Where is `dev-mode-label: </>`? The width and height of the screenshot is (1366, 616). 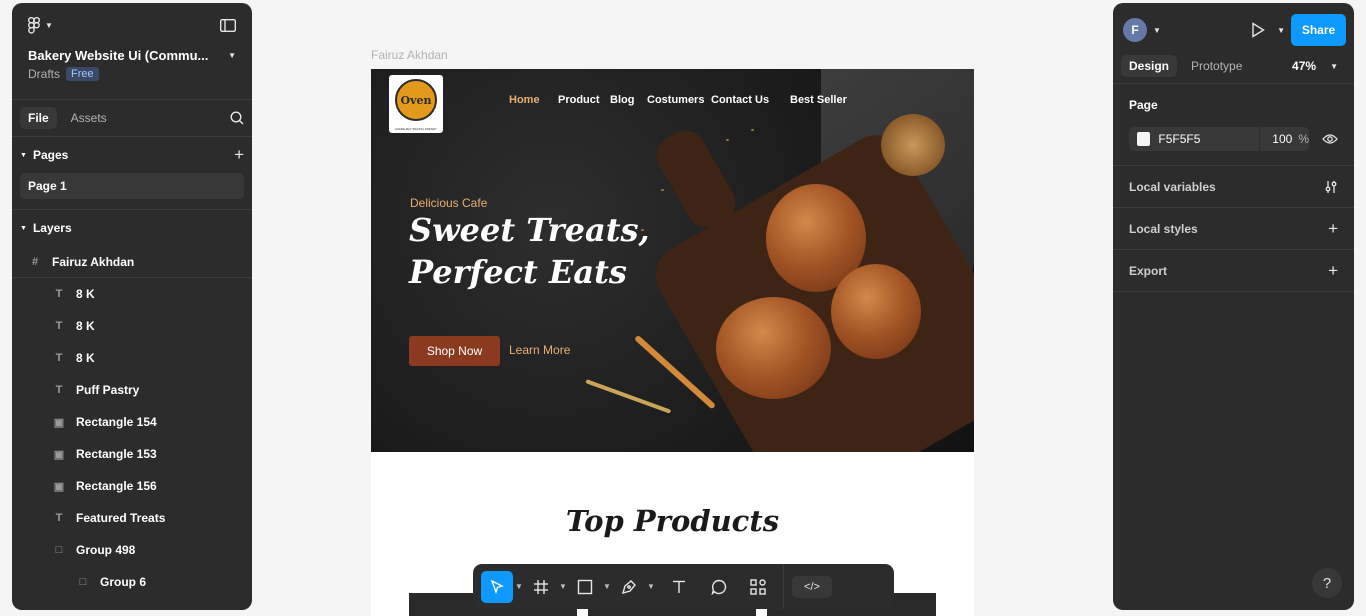 dev-mode-label: </> is located at coordinates (812, 586).